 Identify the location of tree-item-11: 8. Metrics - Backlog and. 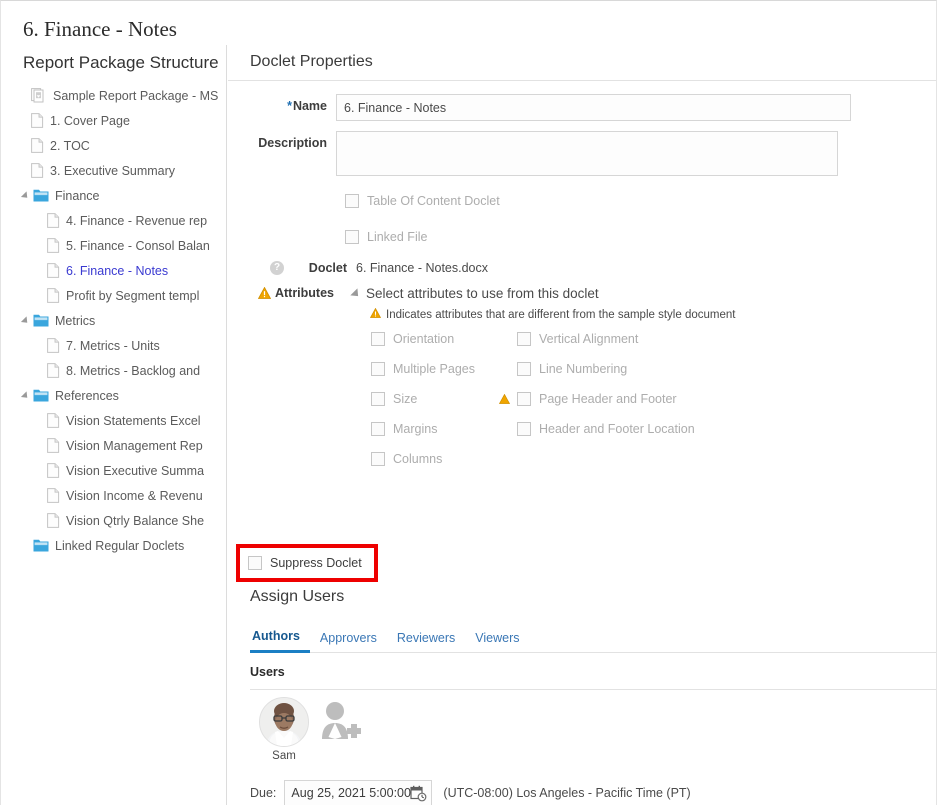
(113, 370).